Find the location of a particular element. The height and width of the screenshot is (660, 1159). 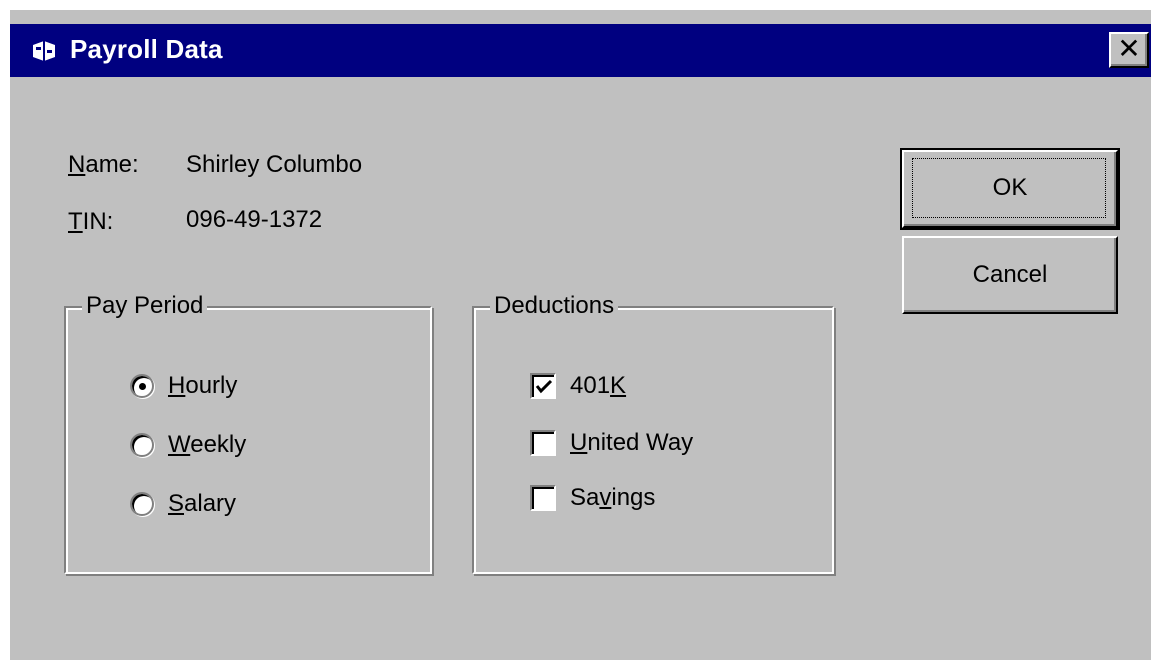

name-label-rest: ame: is located at coordinates (112, 164).